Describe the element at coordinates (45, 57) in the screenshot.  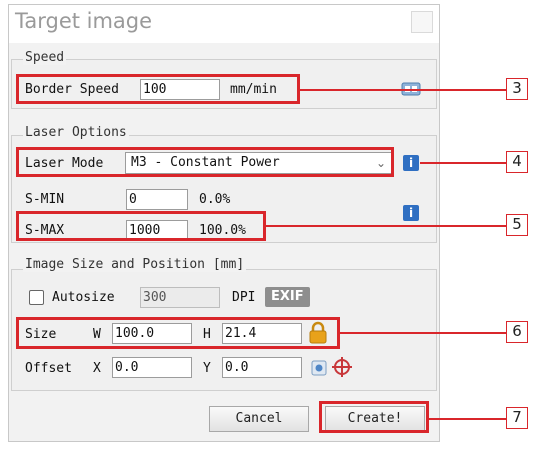
I see `speed-group-label: Speed` at that location.